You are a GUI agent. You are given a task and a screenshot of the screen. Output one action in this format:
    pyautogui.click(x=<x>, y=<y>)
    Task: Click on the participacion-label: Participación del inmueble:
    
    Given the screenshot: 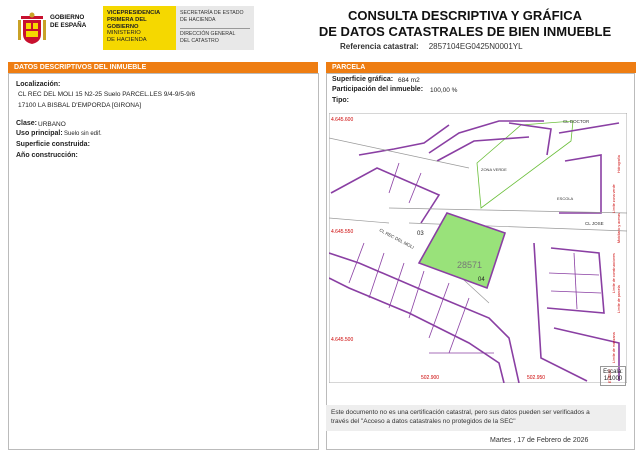 What is the action you would take?
    pyautogui.click(x=378, y=89)
    